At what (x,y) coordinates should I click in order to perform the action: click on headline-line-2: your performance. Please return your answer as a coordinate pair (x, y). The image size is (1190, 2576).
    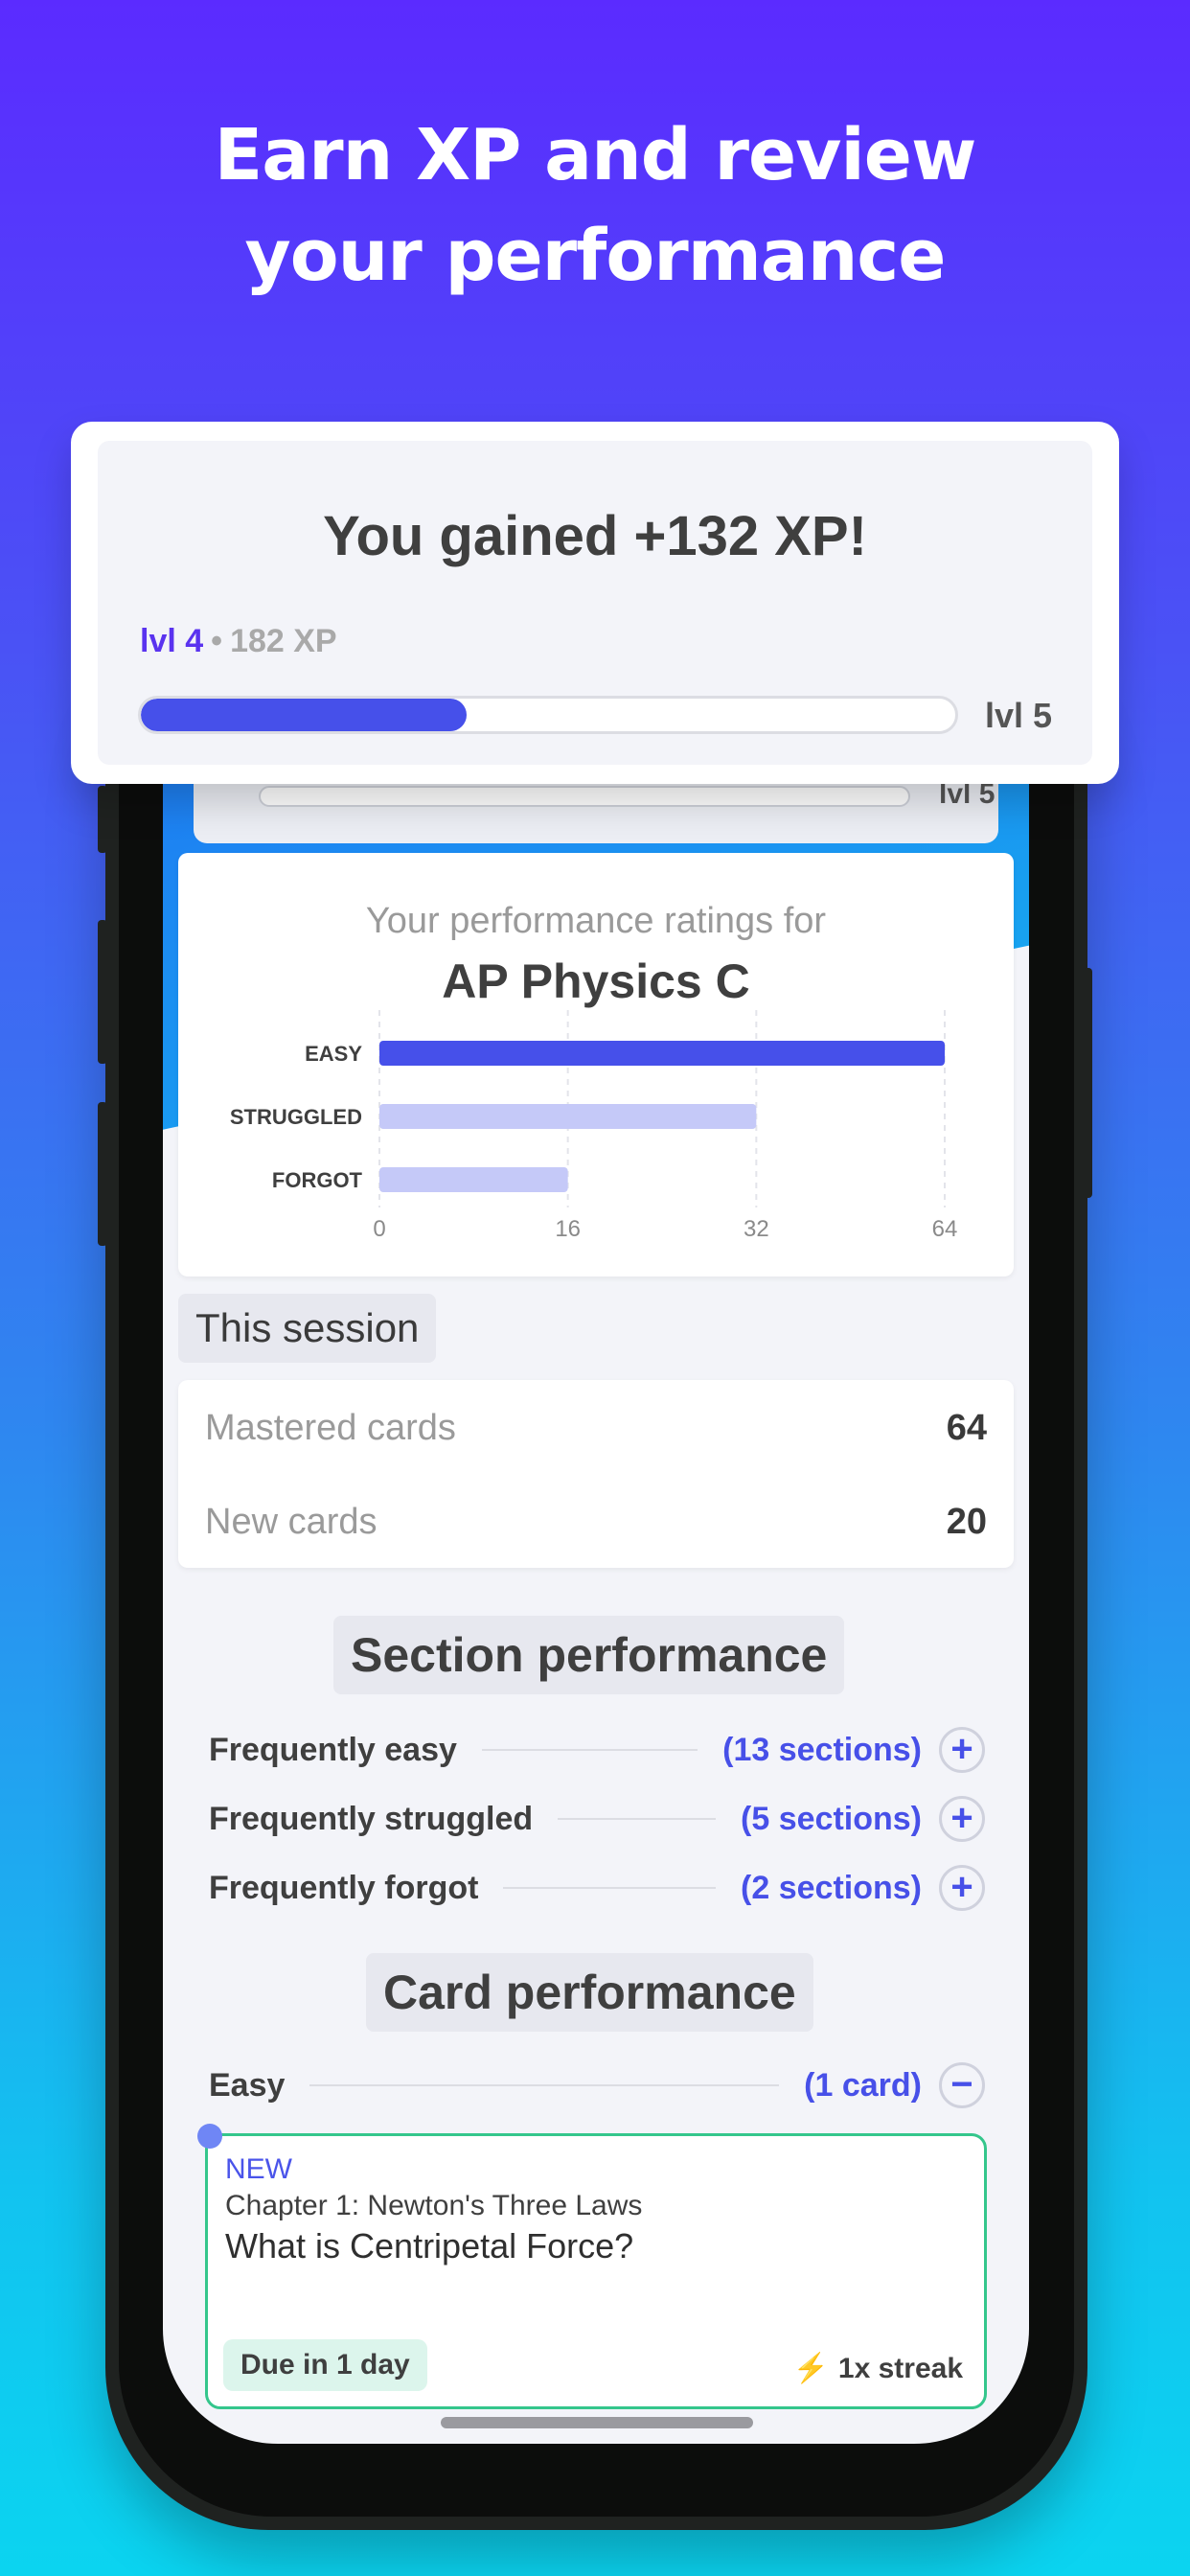
    Looking at the image, I should click on (595, 256).